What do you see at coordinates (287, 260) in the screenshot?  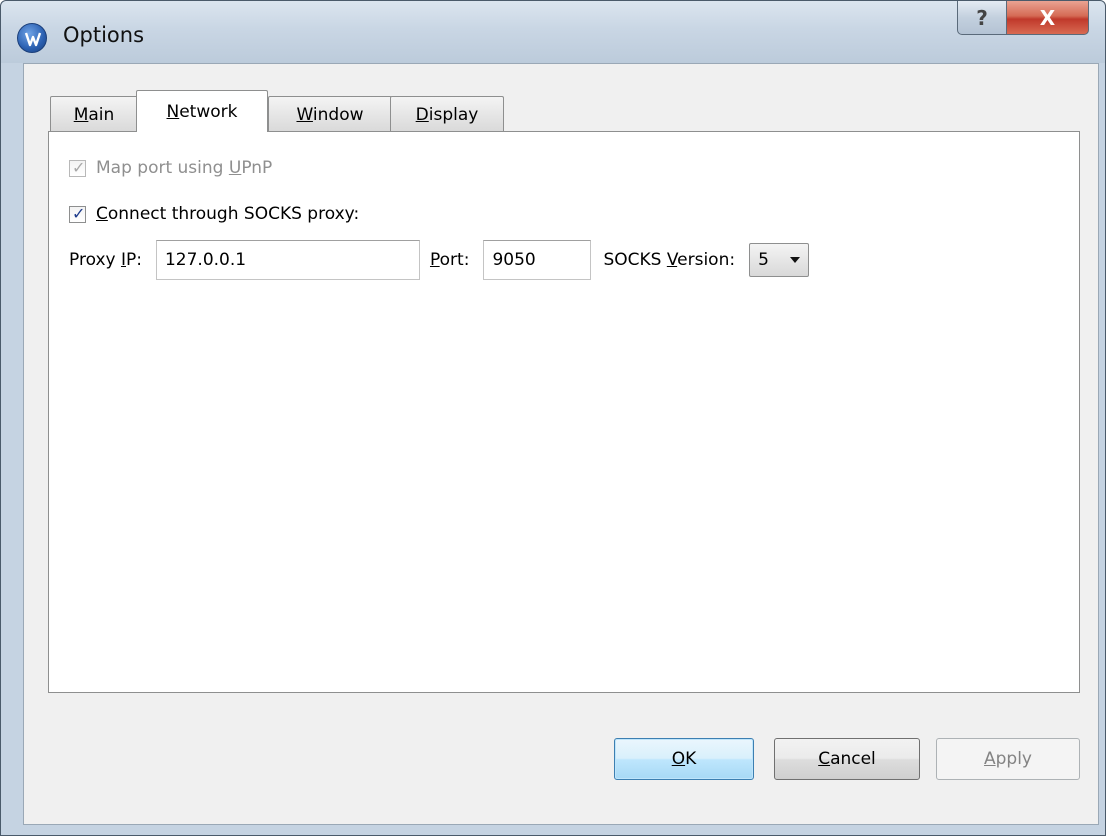 I see `proxy-ip-input: 127.0.0.1` at bounding box center [287, 260].